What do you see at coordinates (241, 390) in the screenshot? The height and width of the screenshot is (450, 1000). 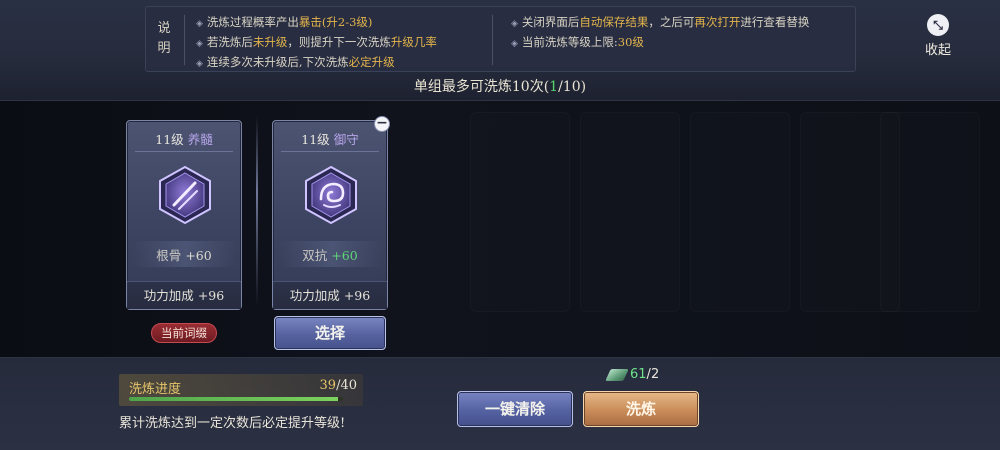 I see `refine-progress: 洗炼进度 39/40` at bounding box center [241, 390].